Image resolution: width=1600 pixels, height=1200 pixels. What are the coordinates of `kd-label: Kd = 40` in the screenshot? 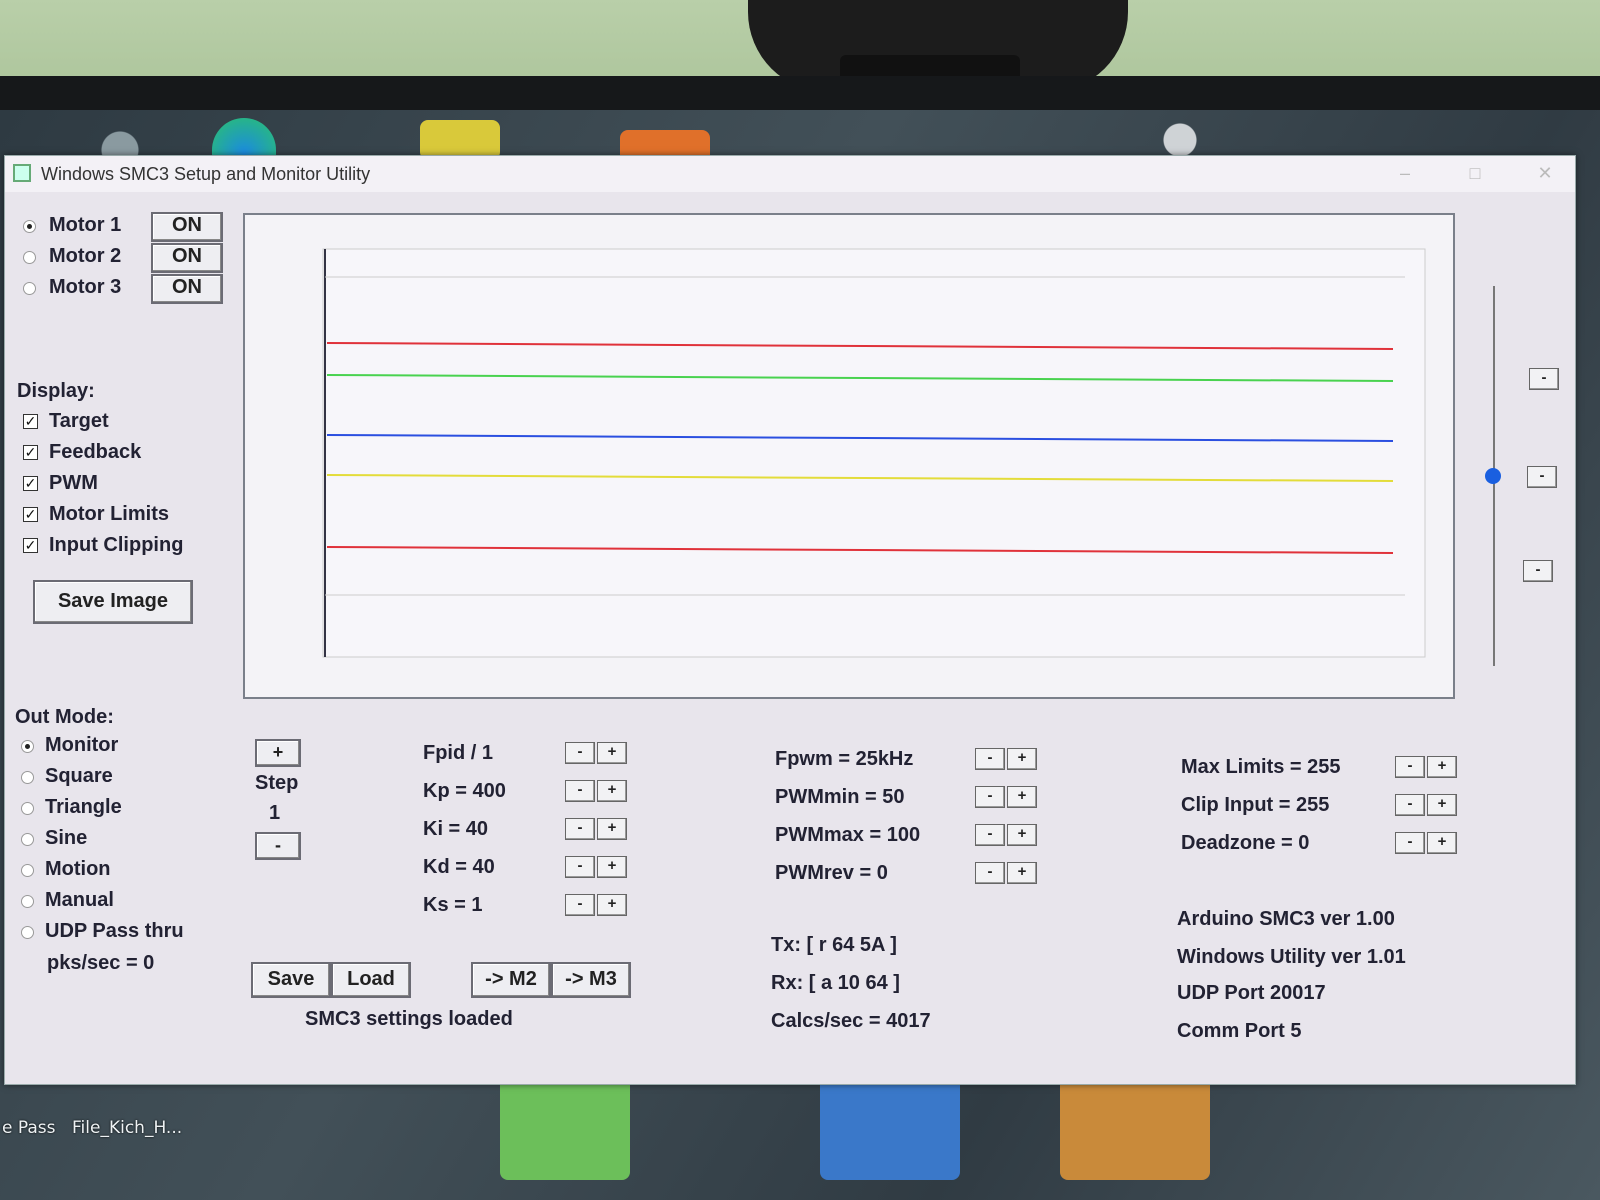 It's located at (459, 867).